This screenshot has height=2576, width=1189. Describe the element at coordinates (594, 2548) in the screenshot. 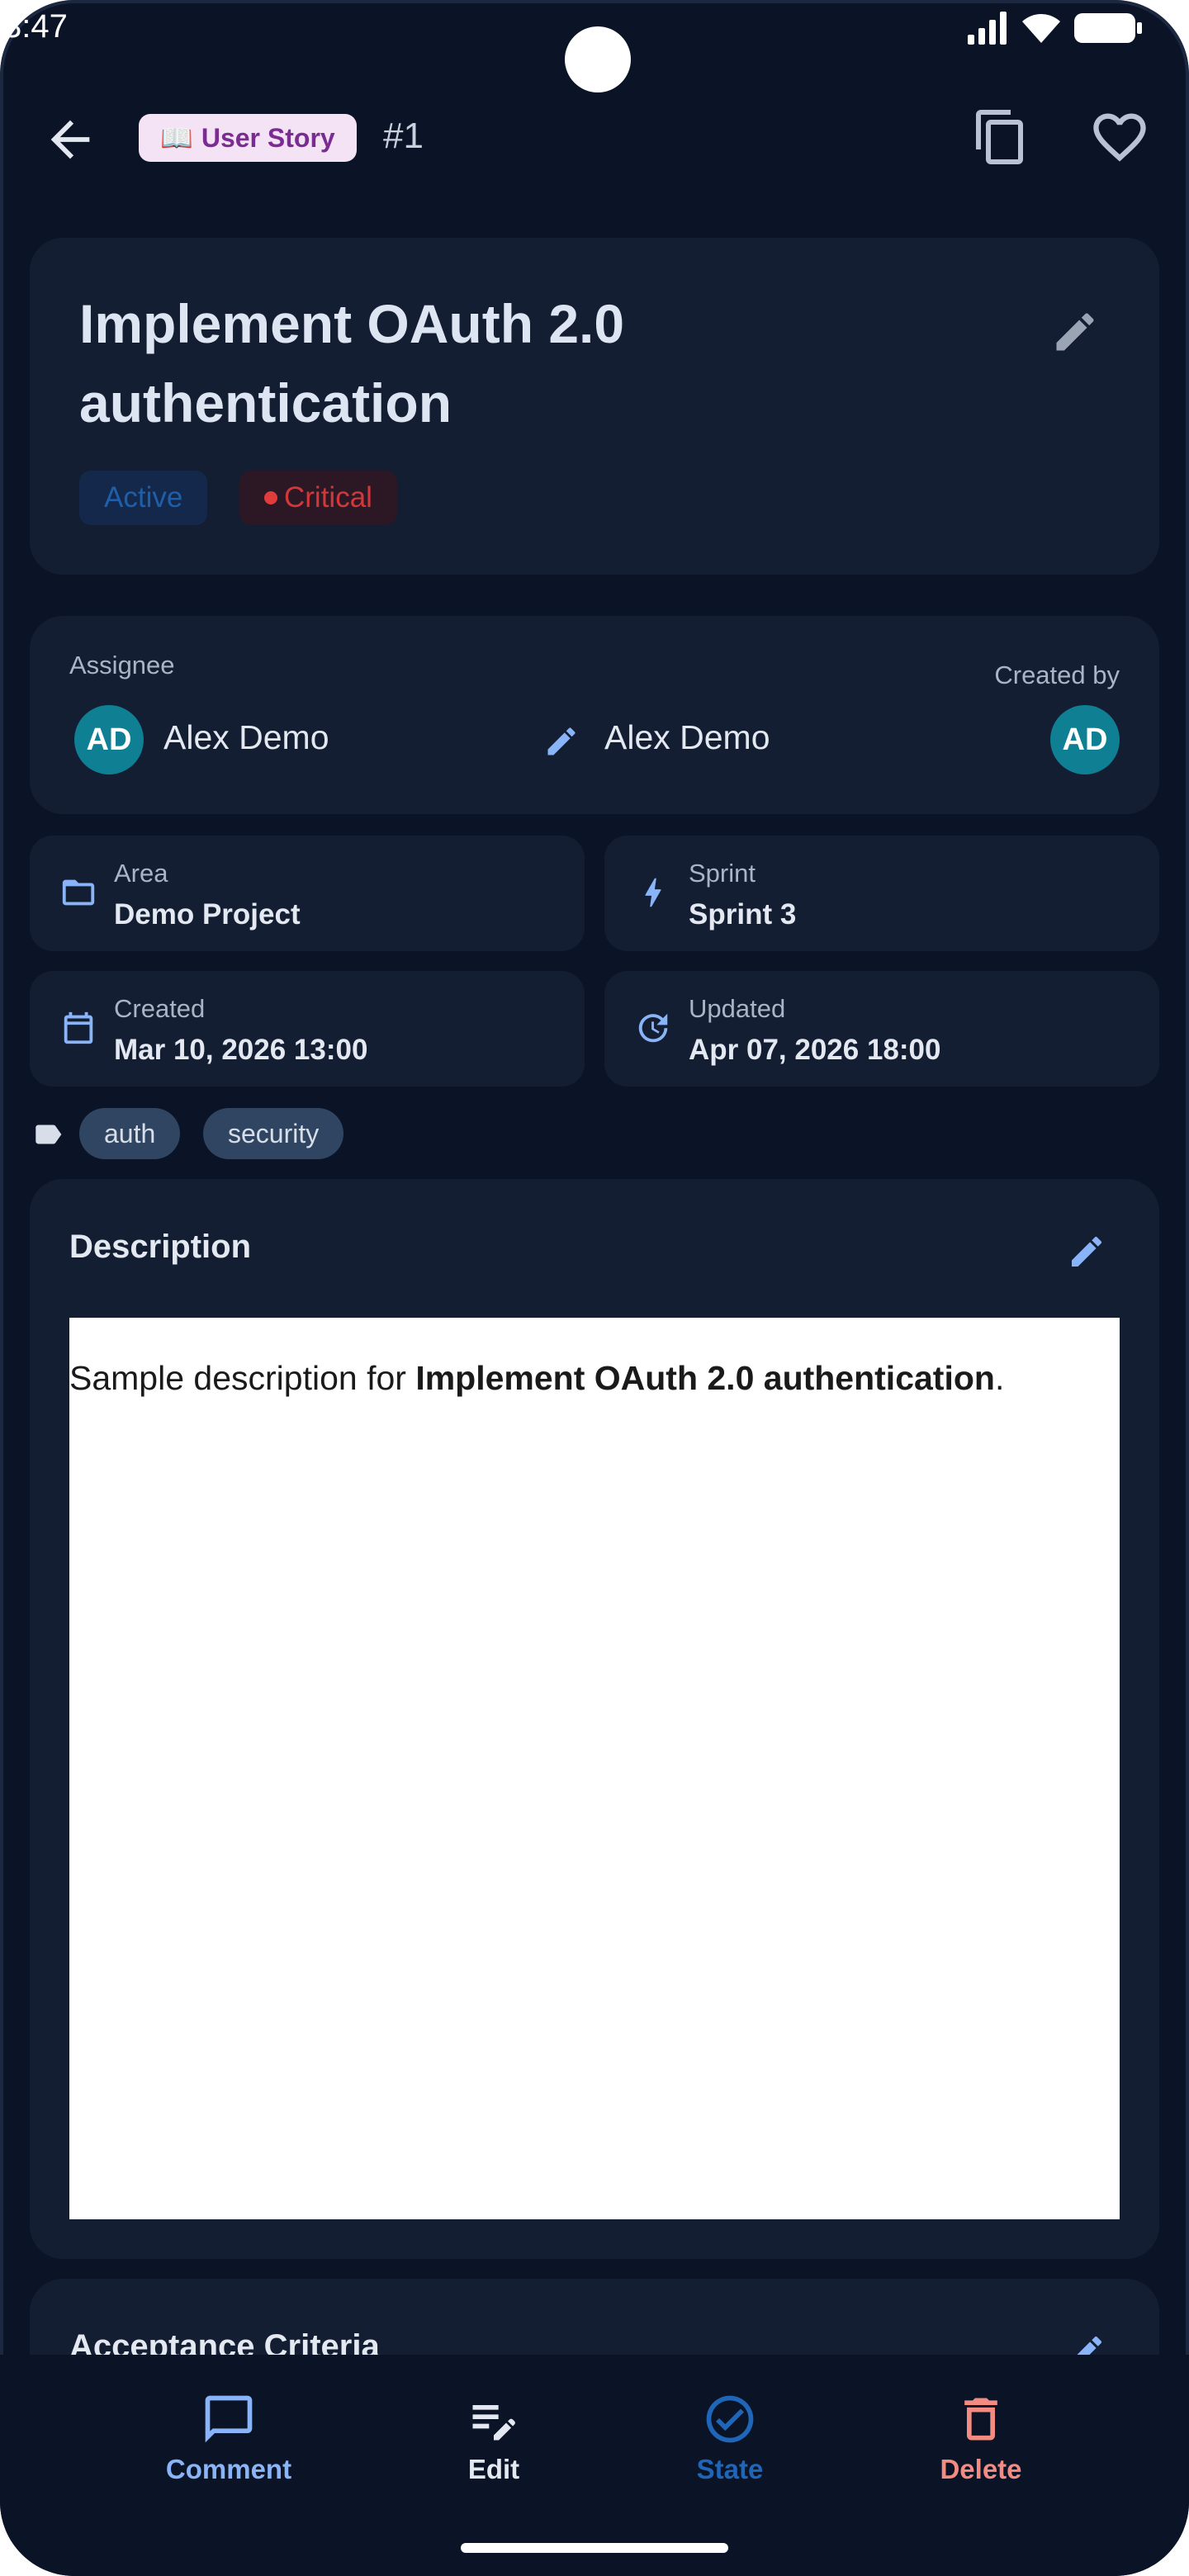

I see `home-indicator` at that location.